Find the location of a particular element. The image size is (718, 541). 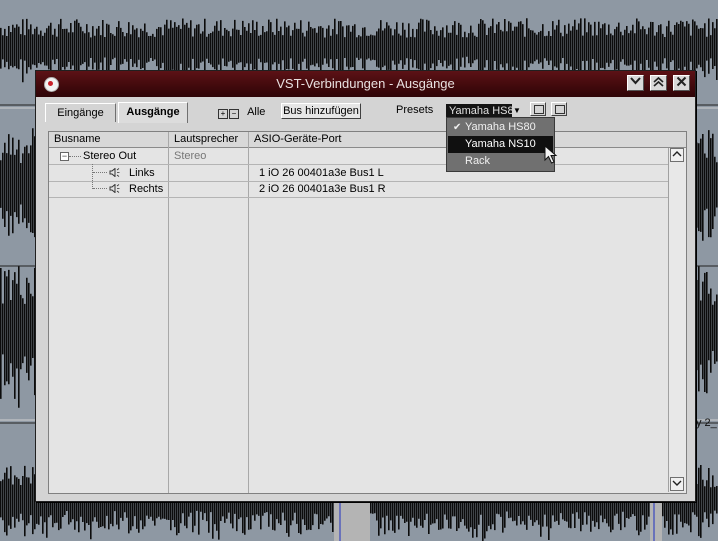

bus-name: Rechts is located at coordinates (146, 189).